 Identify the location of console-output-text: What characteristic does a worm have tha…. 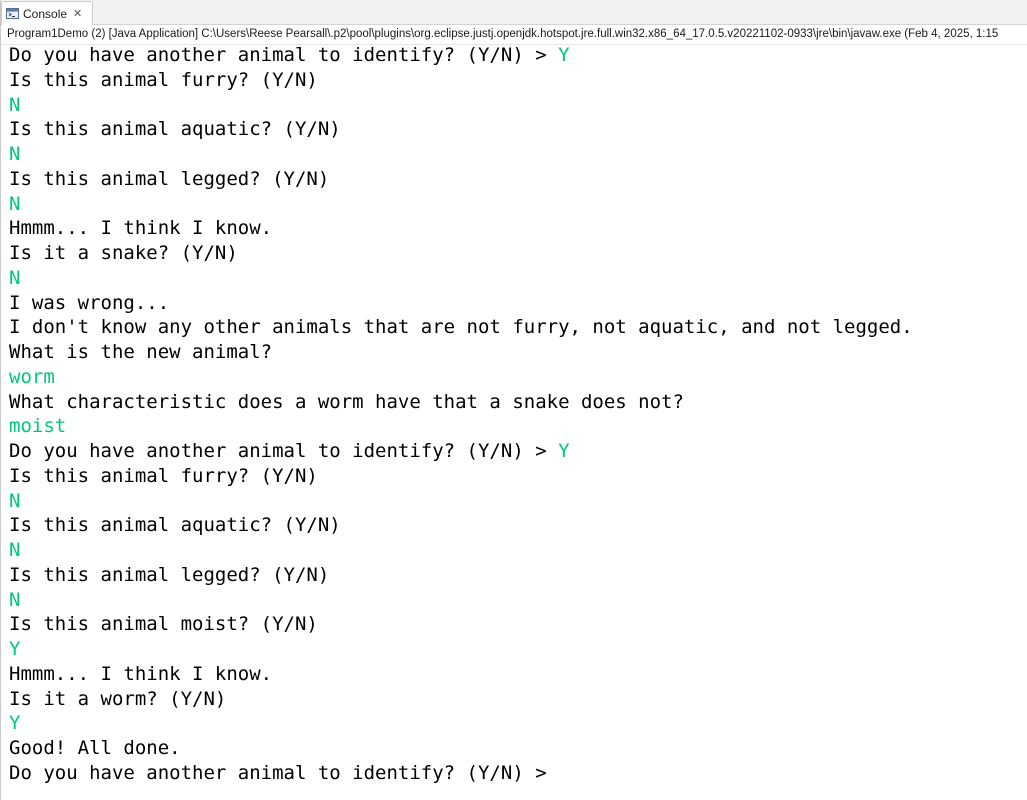
(346, 401).